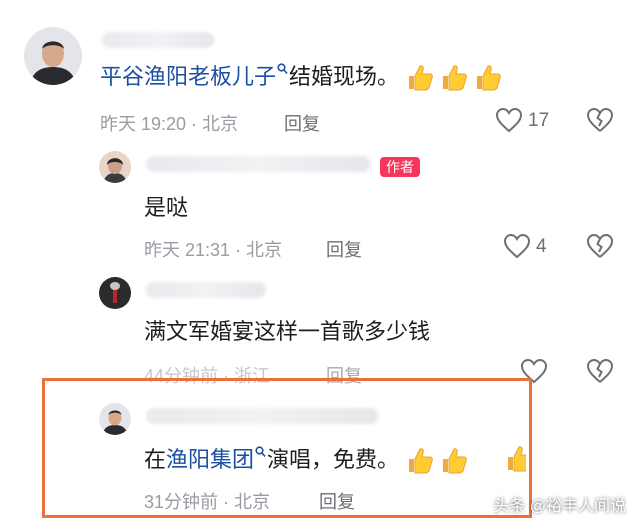 The height and width of the screenshot is (526, 640). Describe the element at coordinates (282, 69) in the screenshot. I see `search-icon` at that location.